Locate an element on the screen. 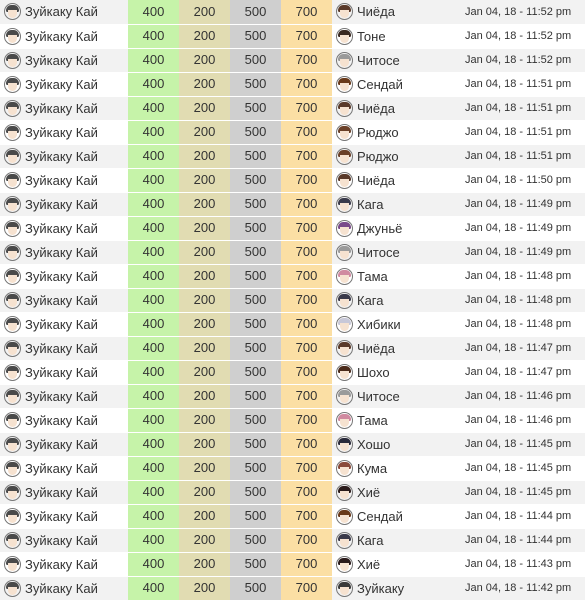 The image size is (585, 601). timestamp-cell: Jan 04, 18 - 11:46 pm is located at coordinates (517, 420).